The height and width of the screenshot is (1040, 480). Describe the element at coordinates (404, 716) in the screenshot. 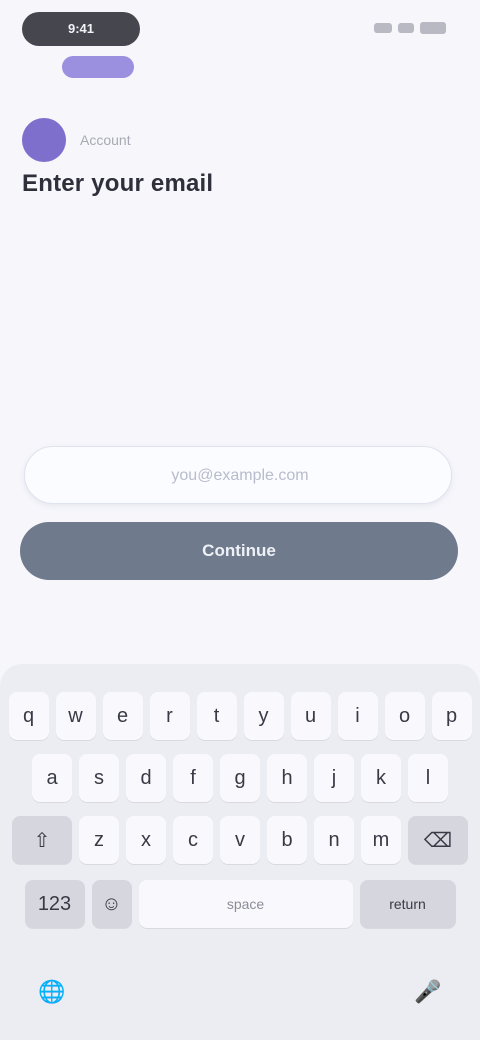

I see `key-o: o` at that location.